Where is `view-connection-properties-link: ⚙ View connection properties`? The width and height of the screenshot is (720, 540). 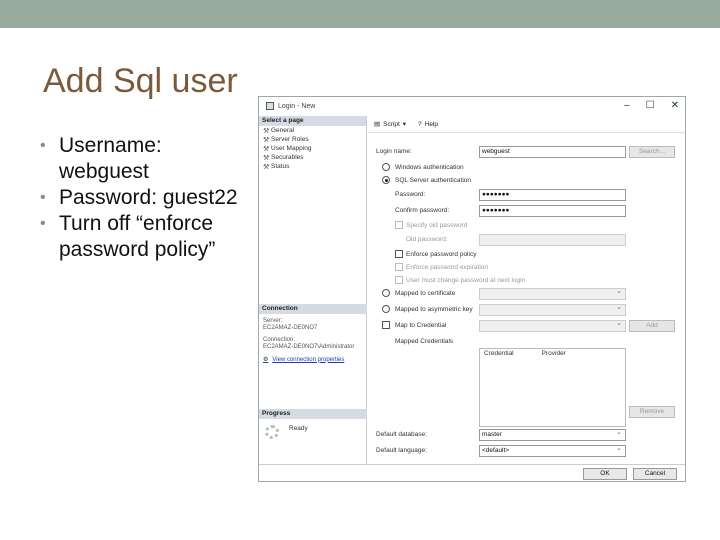
view-connection-properties-link: ⚙ View connection properties is located at coordinates (313, 359).